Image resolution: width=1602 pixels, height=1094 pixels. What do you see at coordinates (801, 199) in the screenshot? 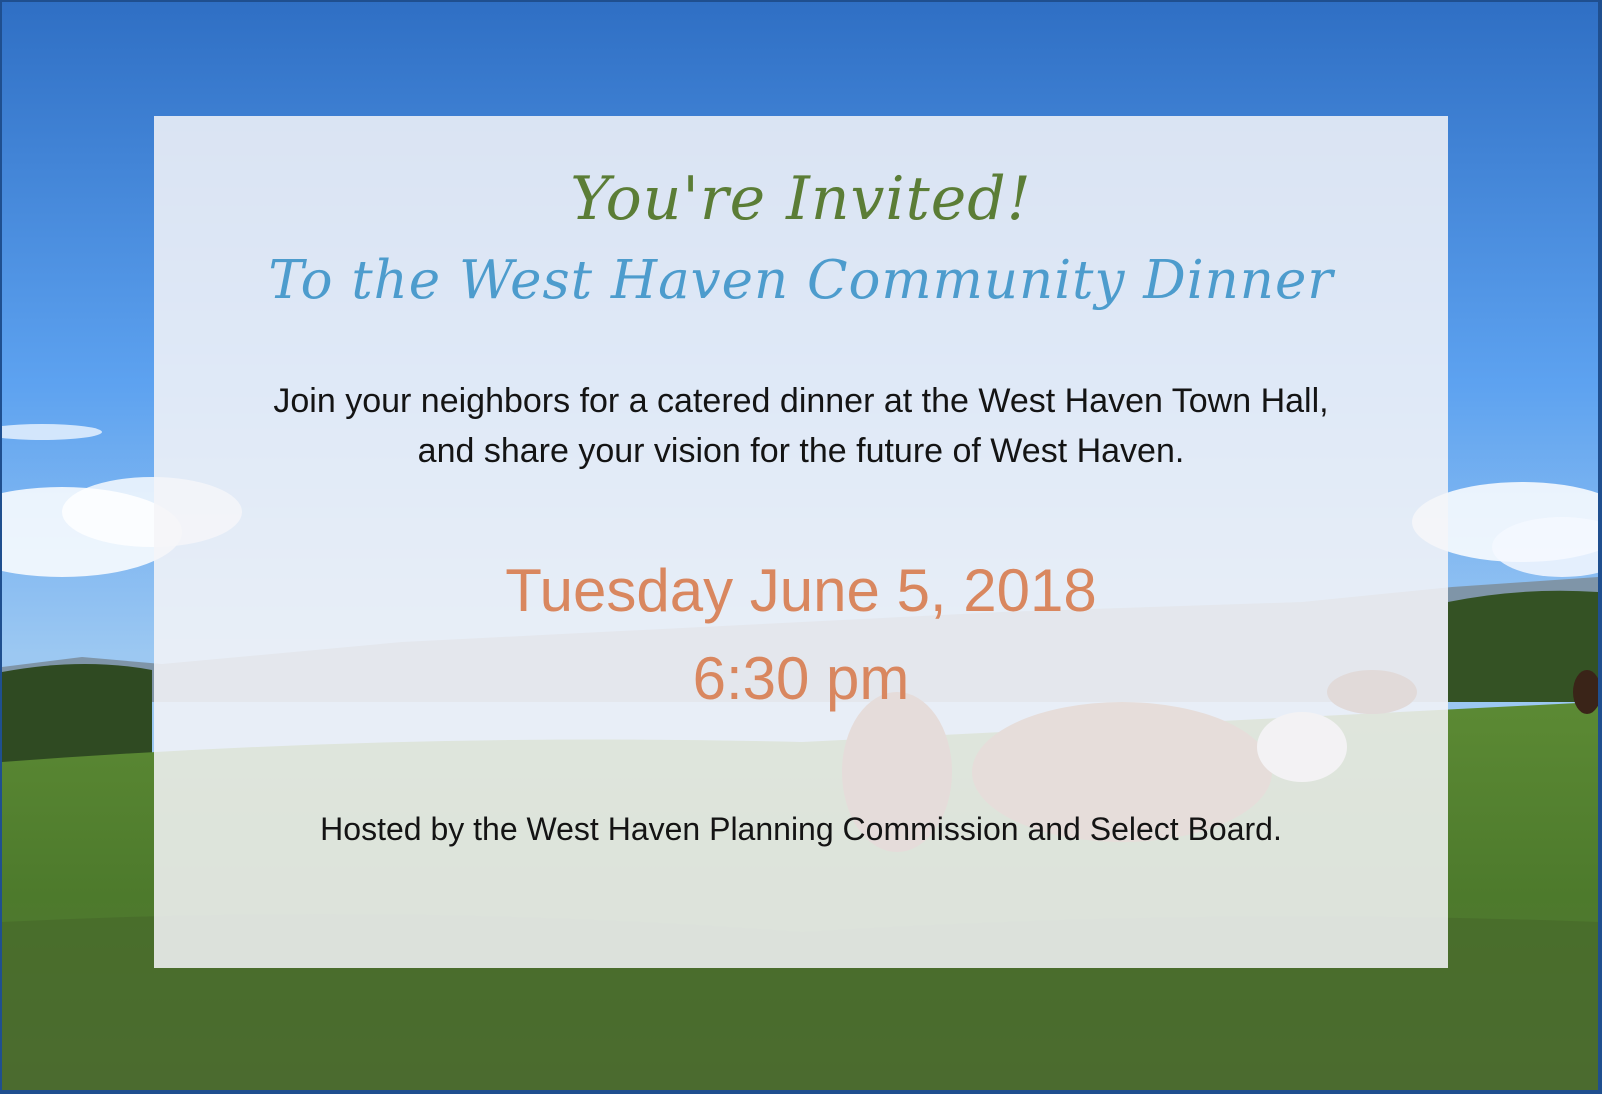
I see `invitation-title: You're Invited!` at bounding box center [801, 199].